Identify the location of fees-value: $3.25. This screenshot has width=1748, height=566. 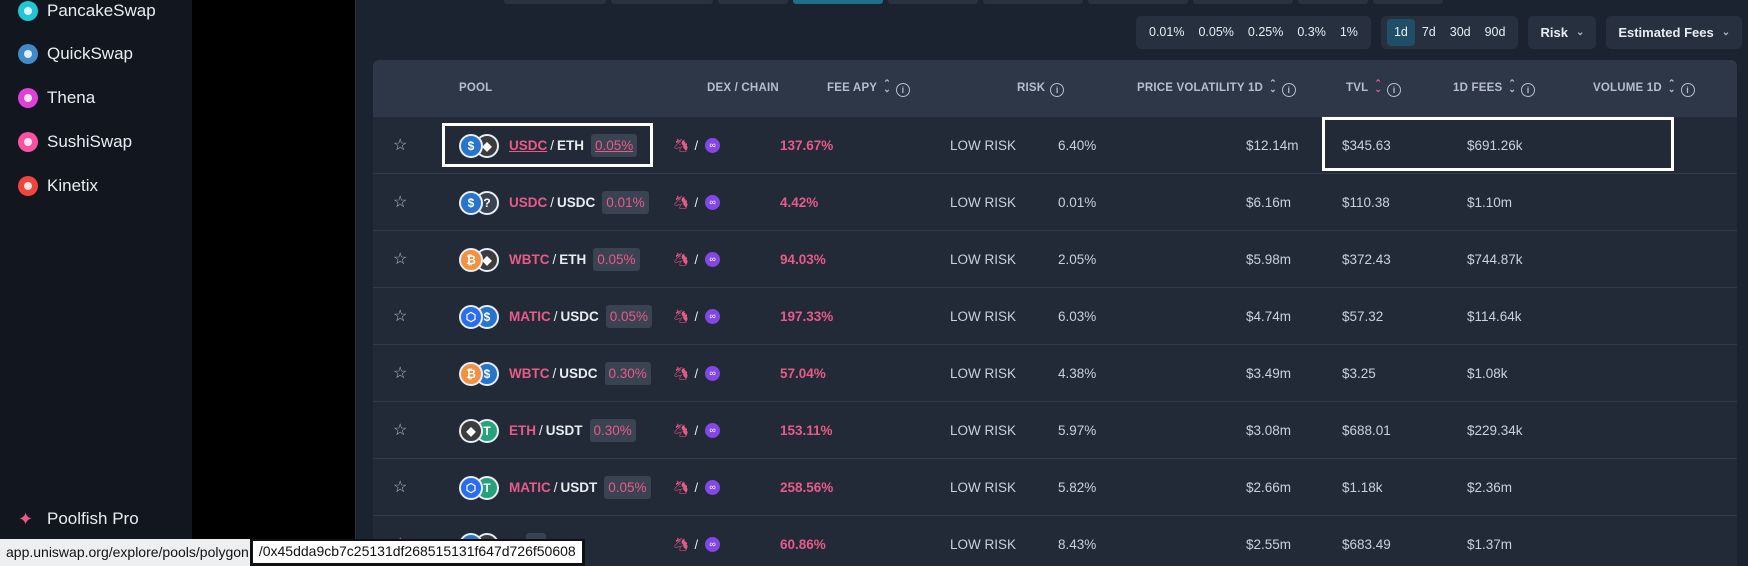
(1359, 373).